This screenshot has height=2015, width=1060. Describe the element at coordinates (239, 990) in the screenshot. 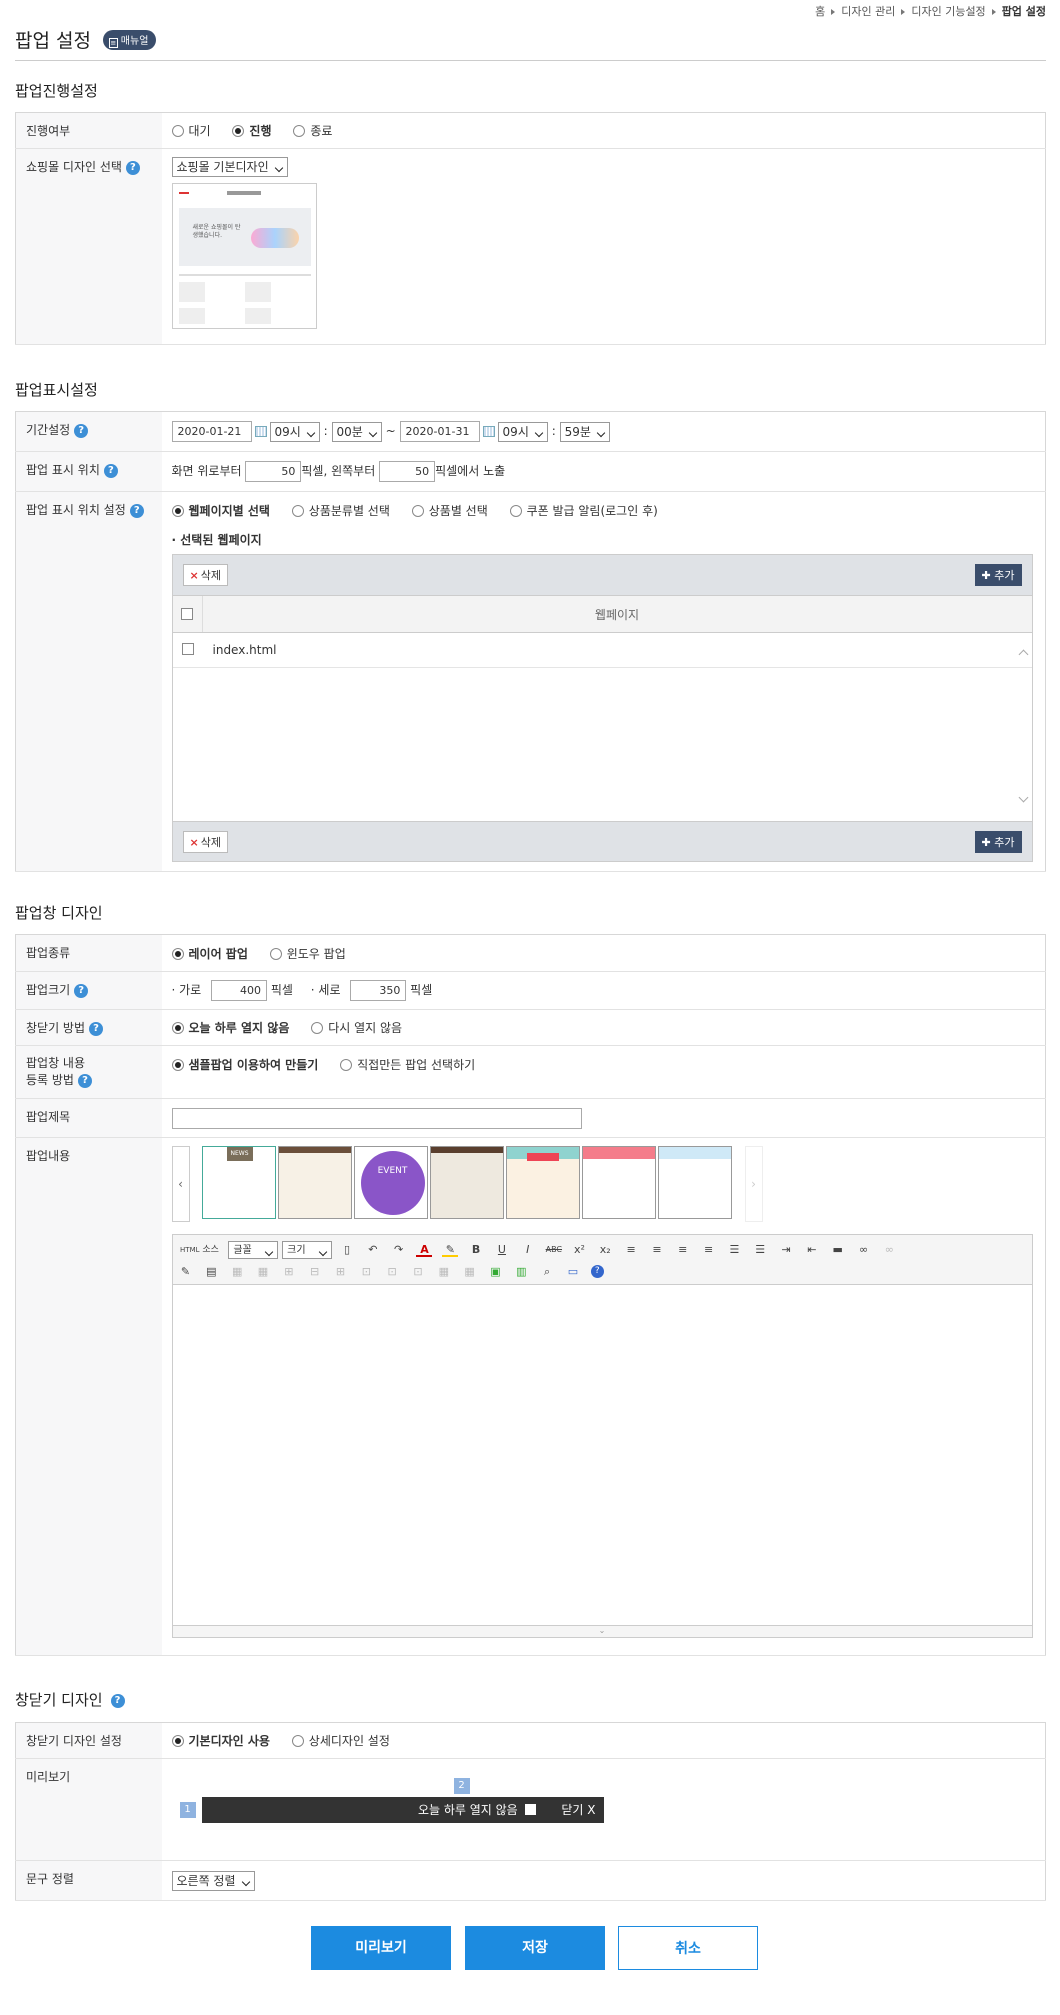

I see `width-input: 400` at that location.